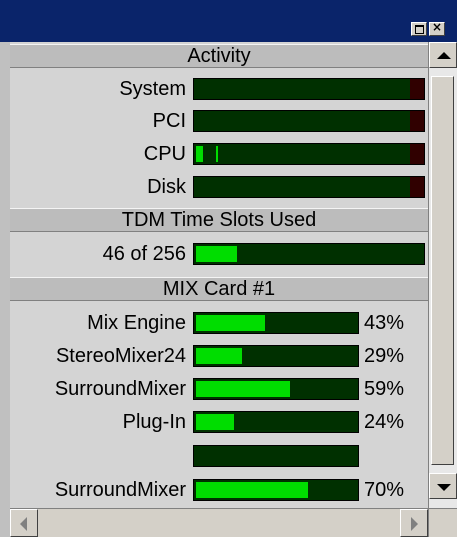 The height and width of the screenshot is (537, 457). I want to click on pci-meter, so click(309, 121).